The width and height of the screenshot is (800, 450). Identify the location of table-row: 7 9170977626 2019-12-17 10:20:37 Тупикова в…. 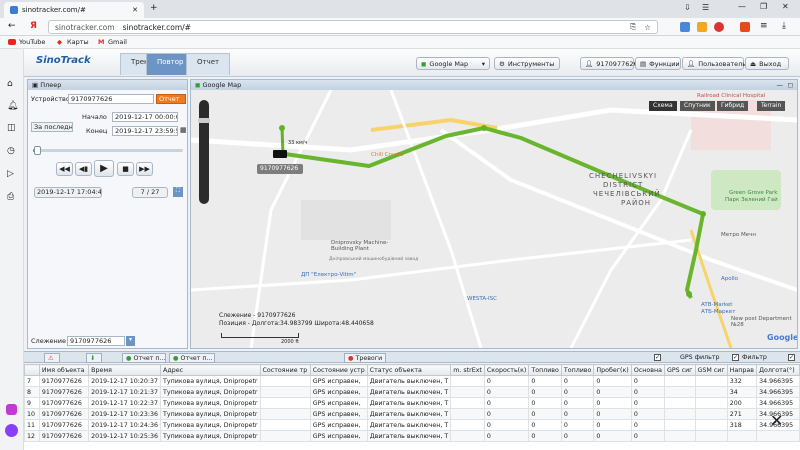
(412, 381).